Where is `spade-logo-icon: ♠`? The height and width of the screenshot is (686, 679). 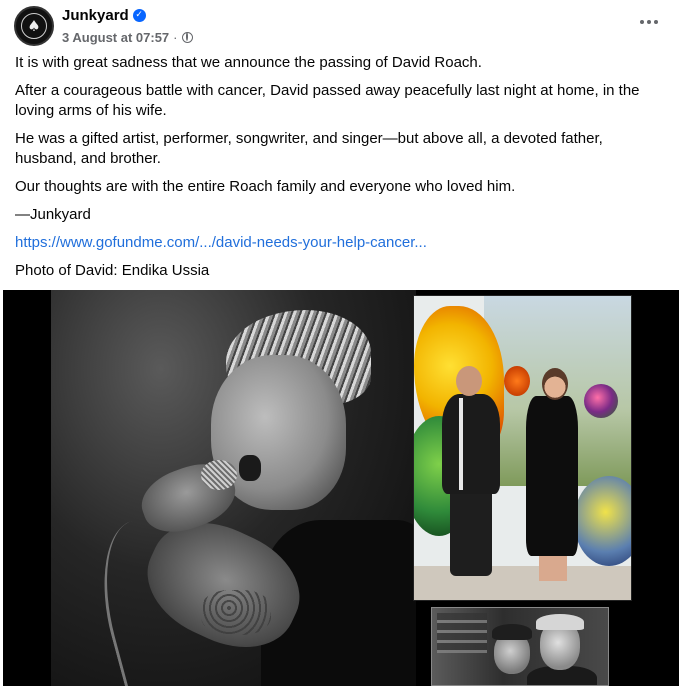 spade-logo-icon: ♠ is located at coordinates (34, 26).